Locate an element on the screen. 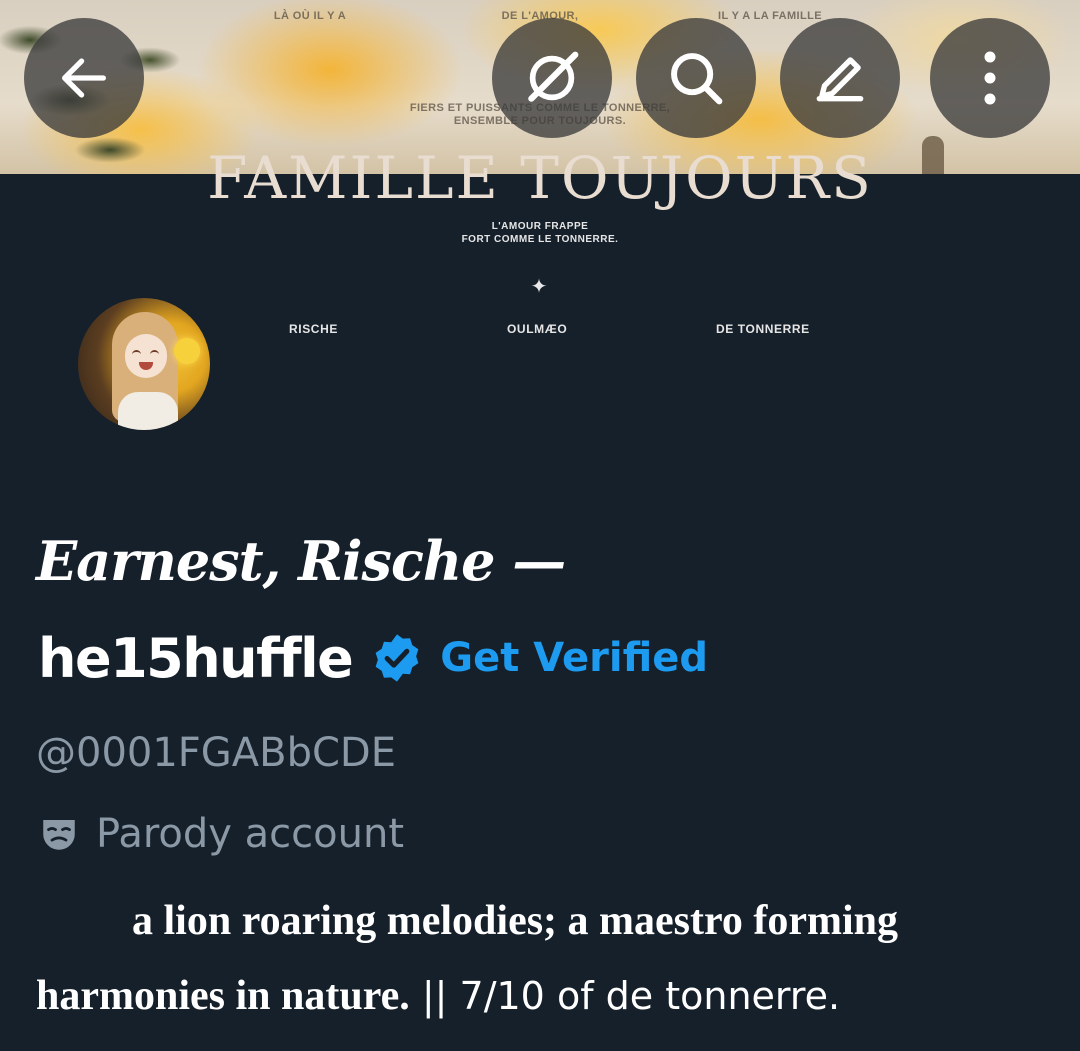 The image size is (1080, 1051). sparkle-icon: ✦ is located at coordinates (539, 287).